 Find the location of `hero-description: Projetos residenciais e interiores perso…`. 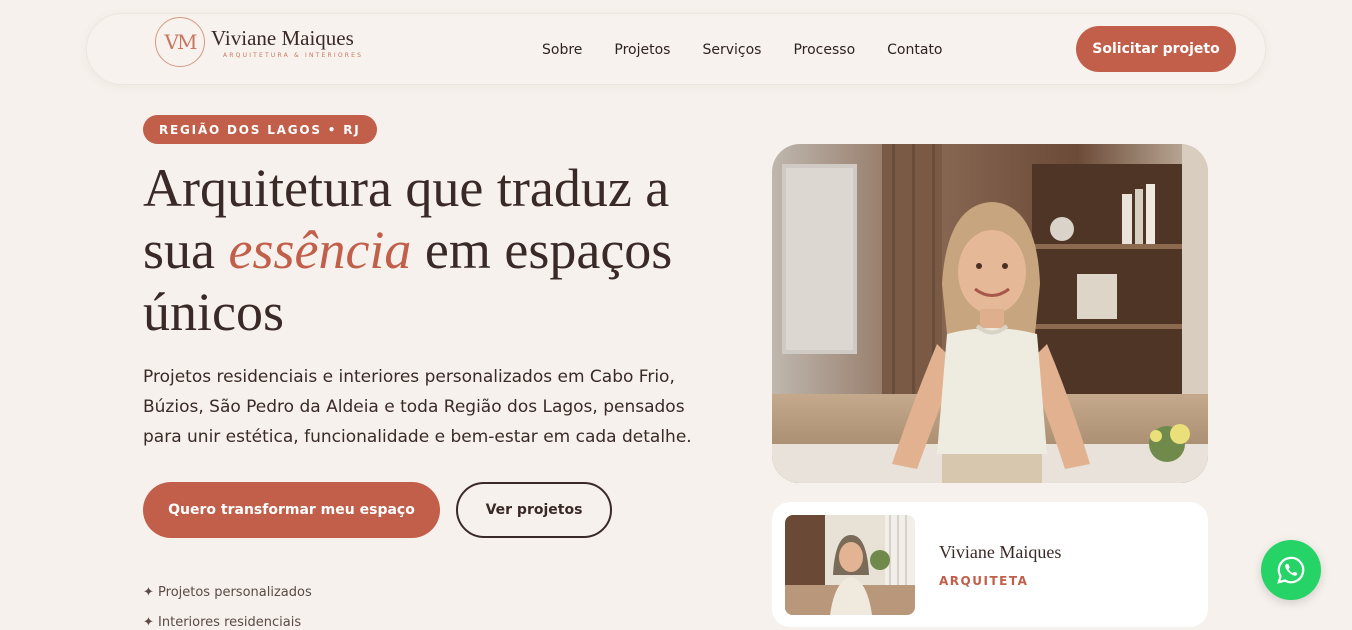

hero-description: Projetos residenciais e interiores perso… is located at coordinates (417, 407).